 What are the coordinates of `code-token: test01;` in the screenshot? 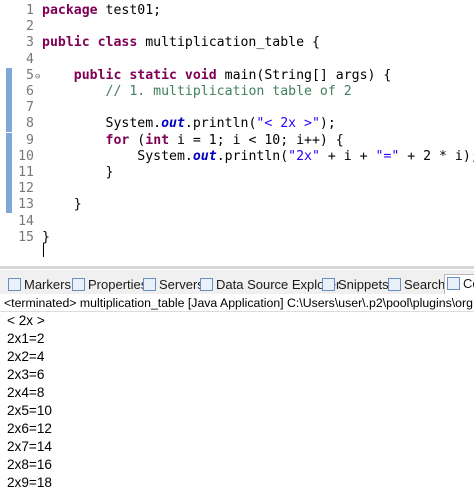 It's located at (129, 10).